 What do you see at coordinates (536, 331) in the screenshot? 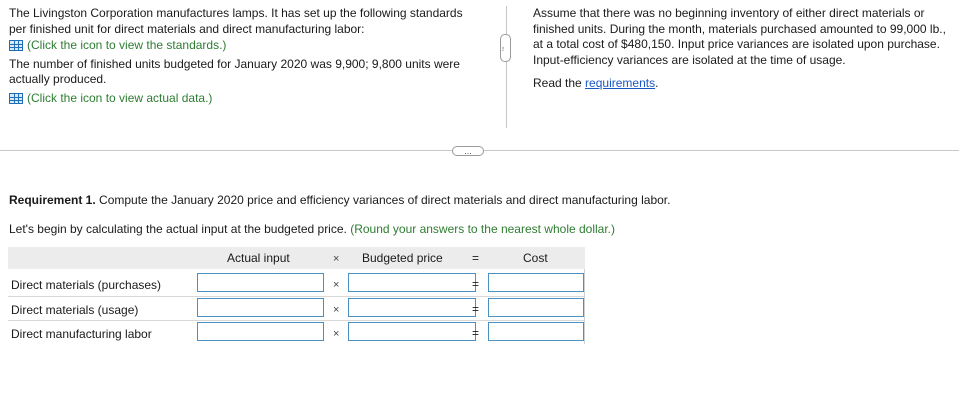
I see `dml-cost` at bounding box center [536, 331].